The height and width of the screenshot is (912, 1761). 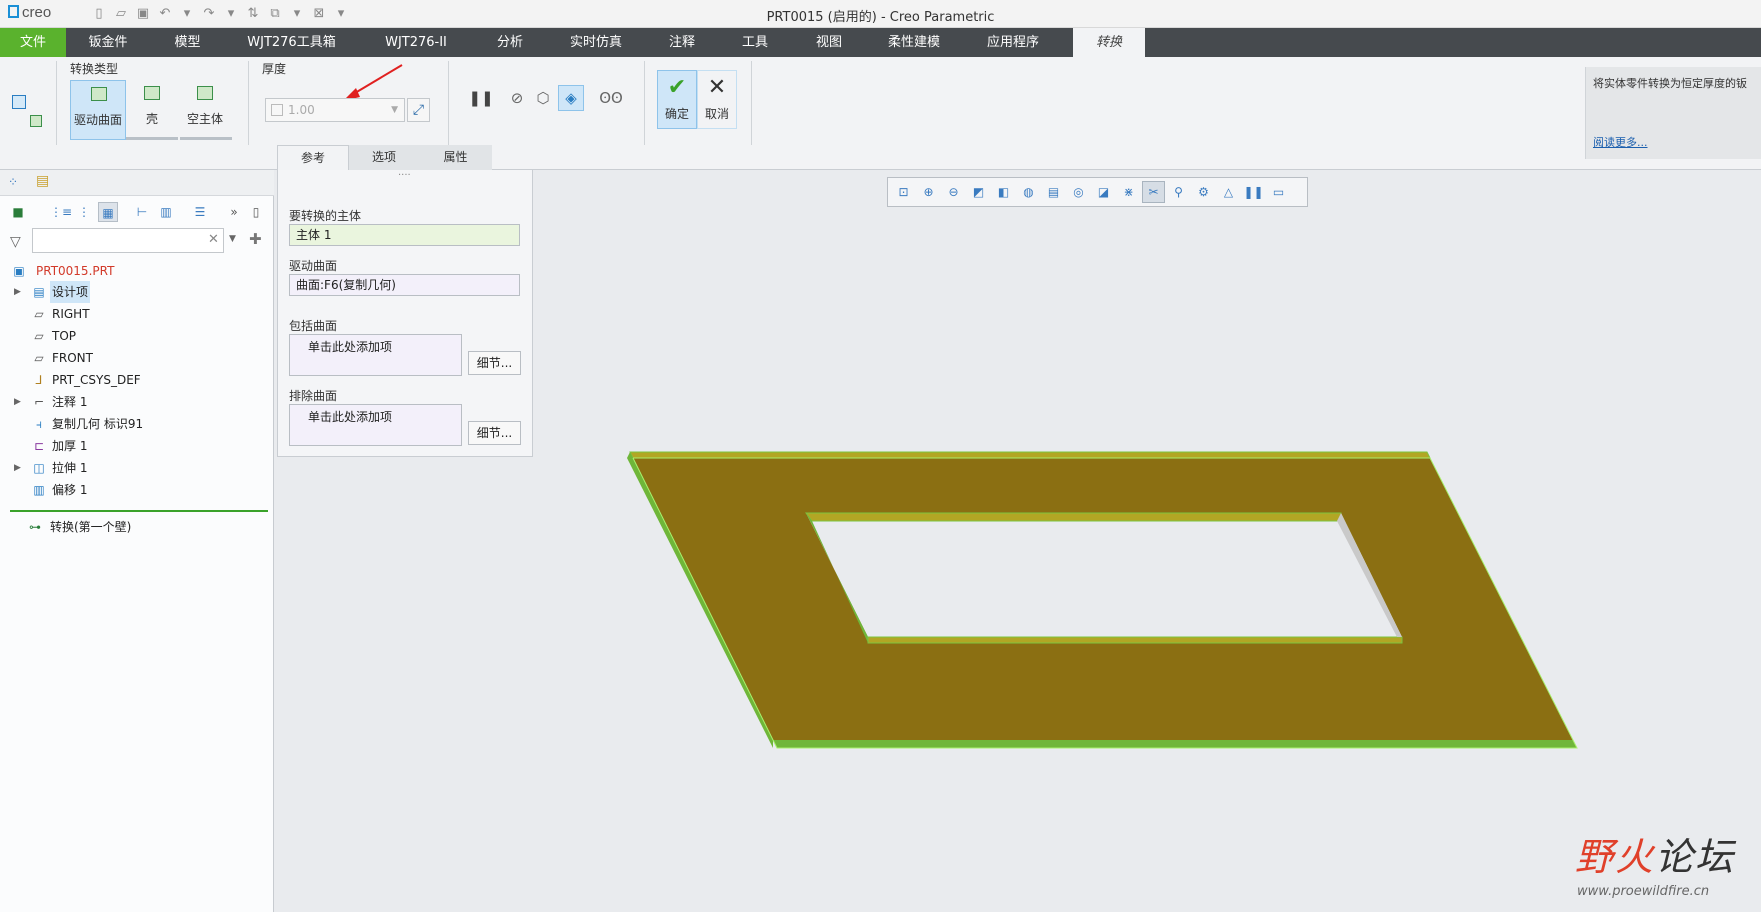 What do you see at coordinates (39, 358) in the screenshot?
I see `datum-plane-icon: ▱` at bounding box center [39, 358].